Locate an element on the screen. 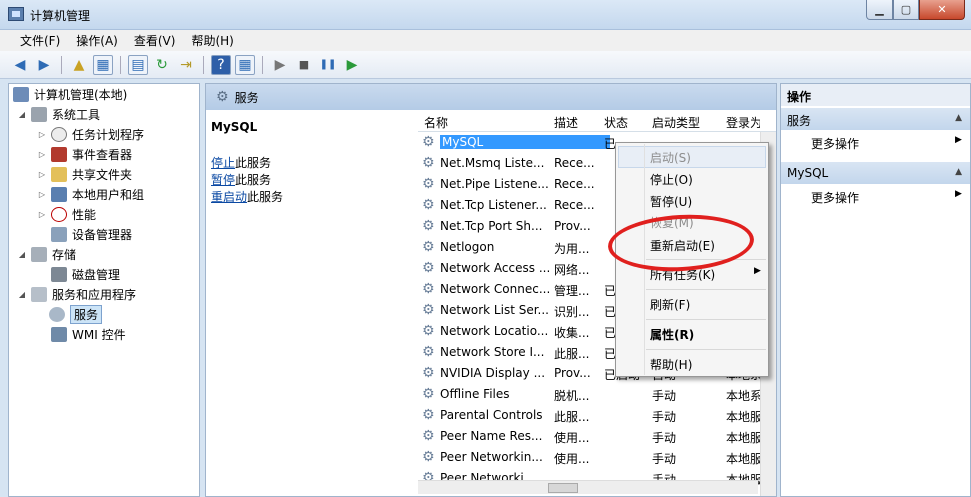  tree-item-shared-folders: ▷ 共享文件夹 is located at coordinates (84, 174).